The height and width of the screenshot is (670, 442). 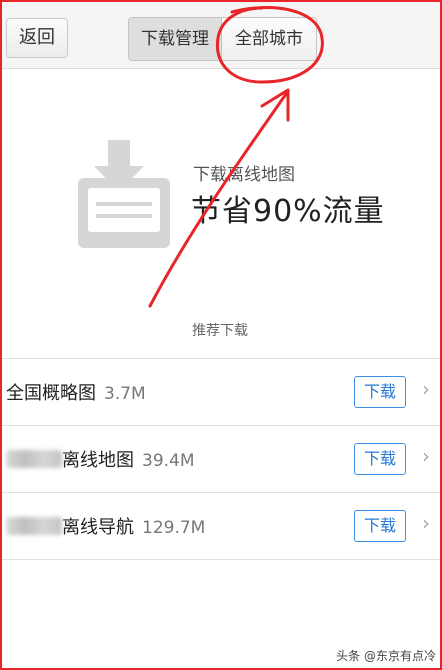 I want to click on hero-subtitle: 下载离线地图, so click(x=244, y=175).